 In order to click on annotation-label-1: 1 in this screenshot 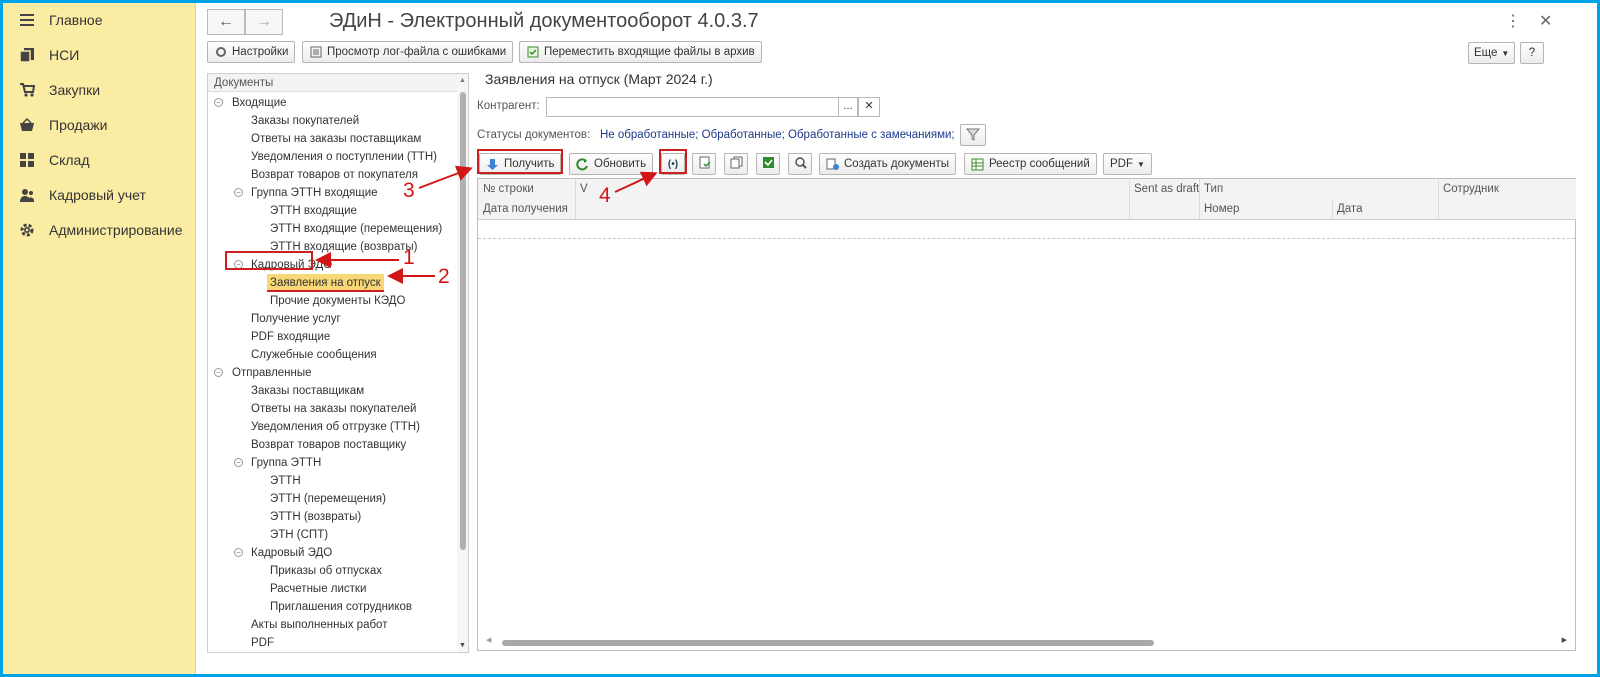, I will do `click(409, 257)`.